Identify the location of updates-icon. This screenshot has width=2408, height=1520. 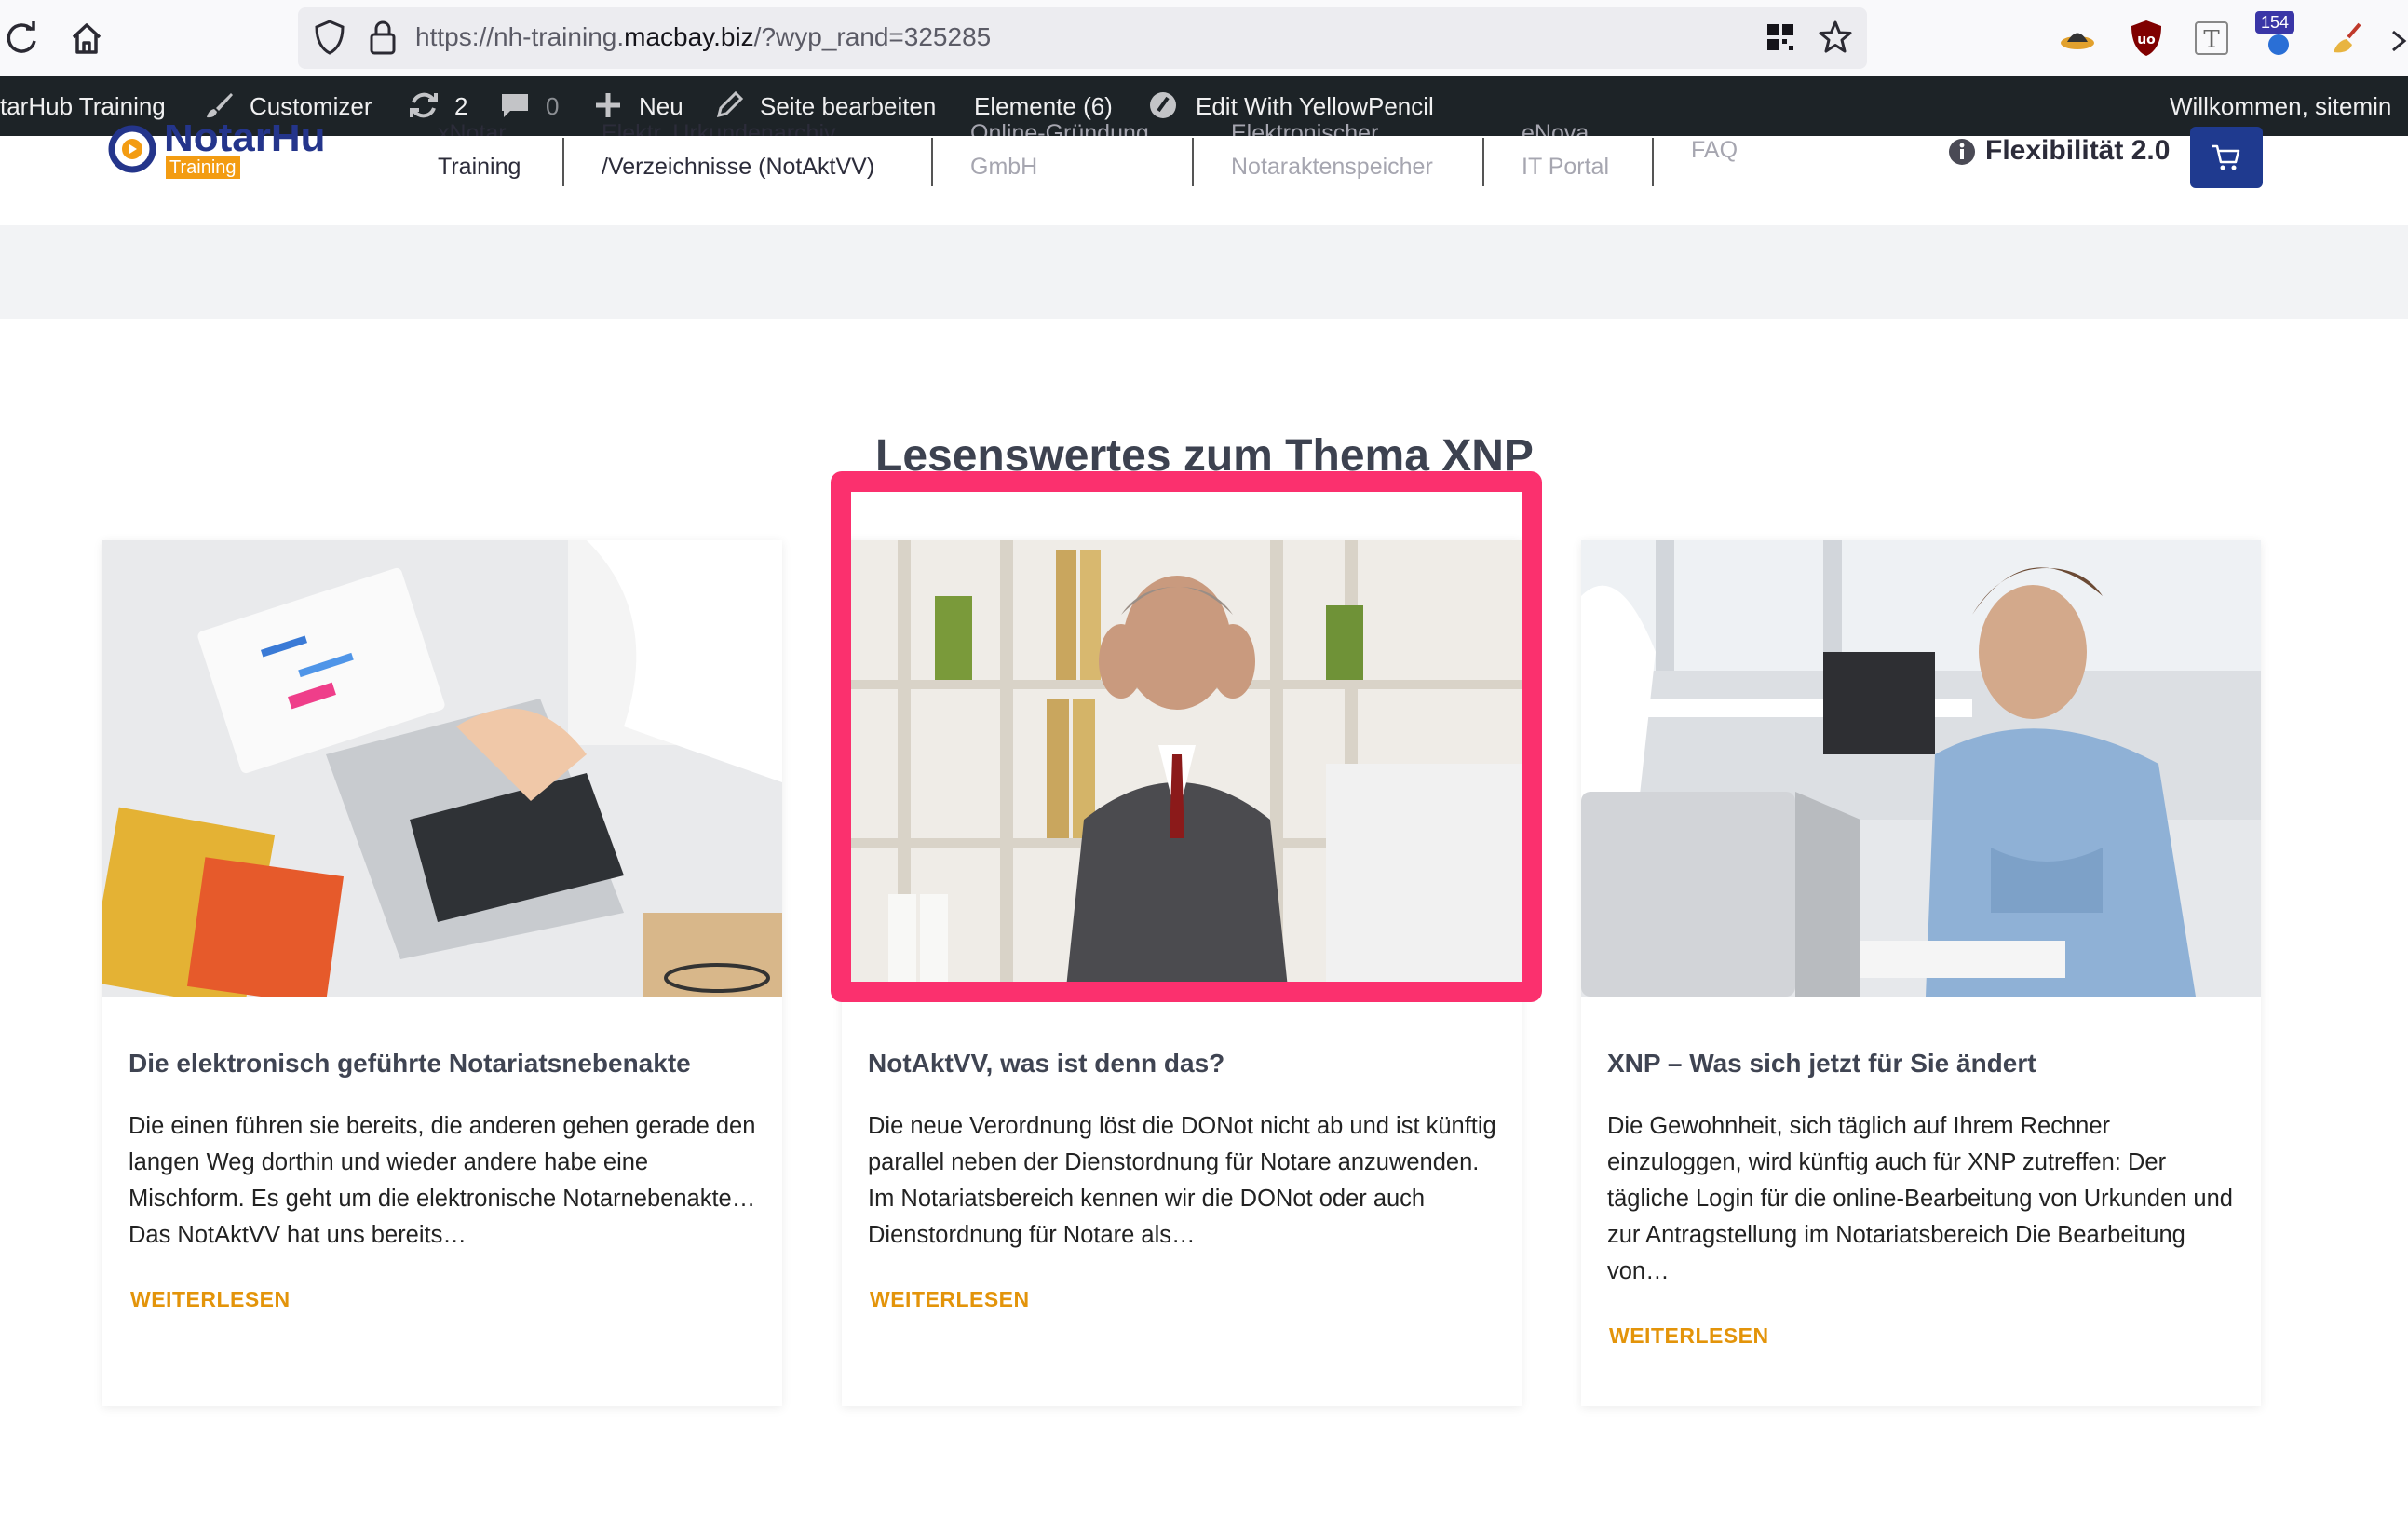
(424, 105).